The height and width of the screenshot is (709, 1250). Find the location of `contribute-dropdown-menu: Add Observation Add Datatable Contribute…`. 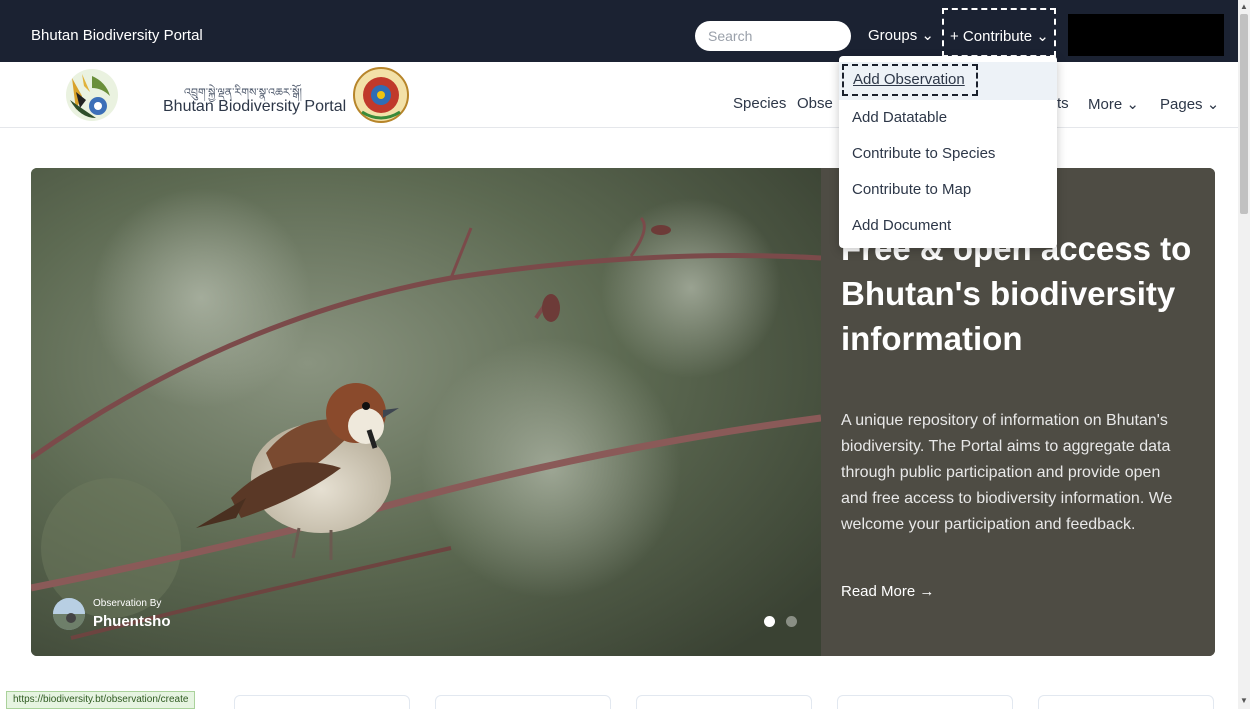

contribute-dropdown-menu: Add Observation Add Datatable Contribute… is located at coordinates (948, 152).